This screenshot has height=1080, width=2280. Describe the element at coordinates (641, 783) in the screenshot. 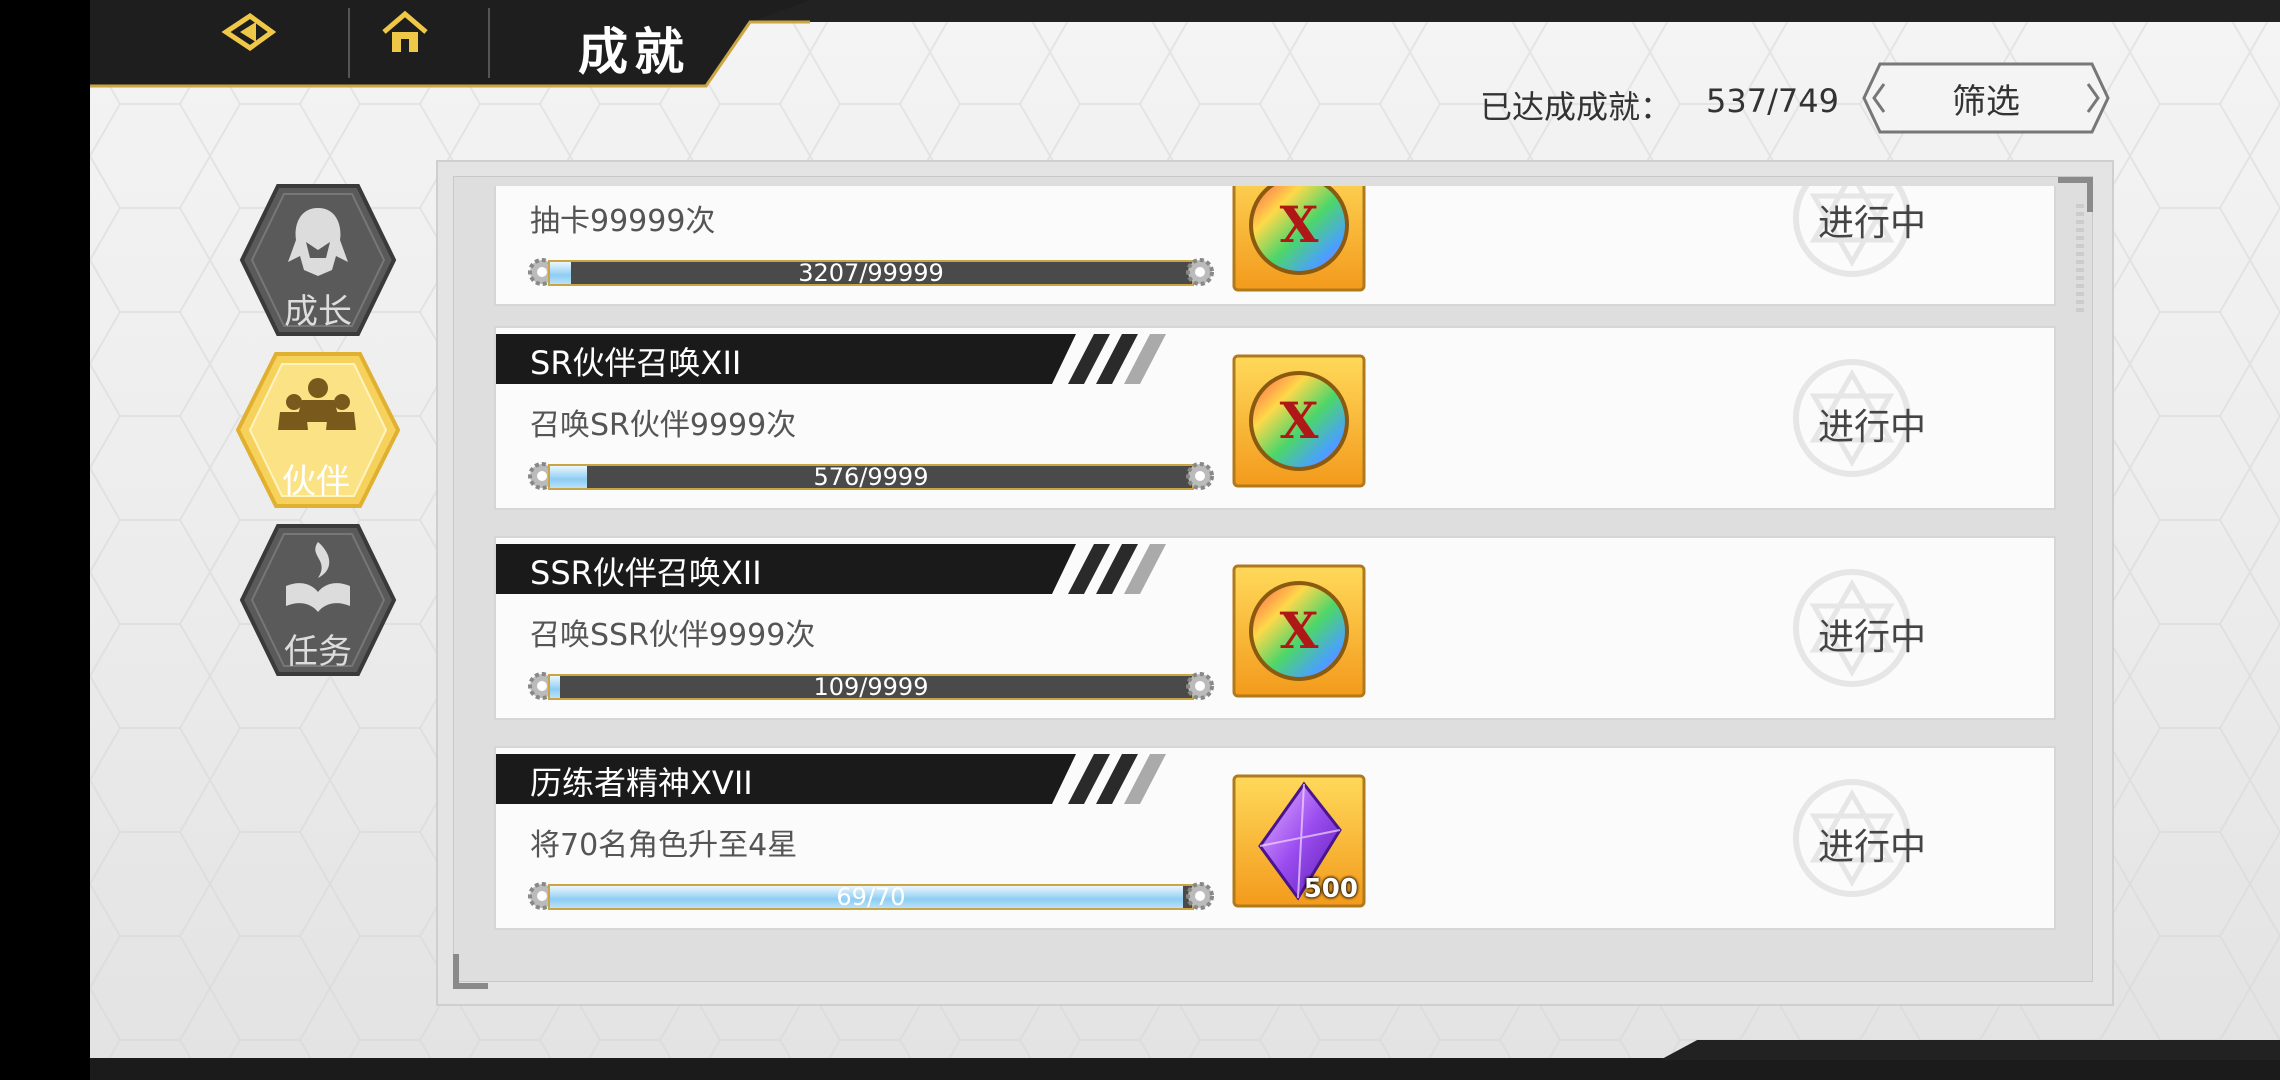

I see `achievement-title: 历练者精神XVII` at that location.